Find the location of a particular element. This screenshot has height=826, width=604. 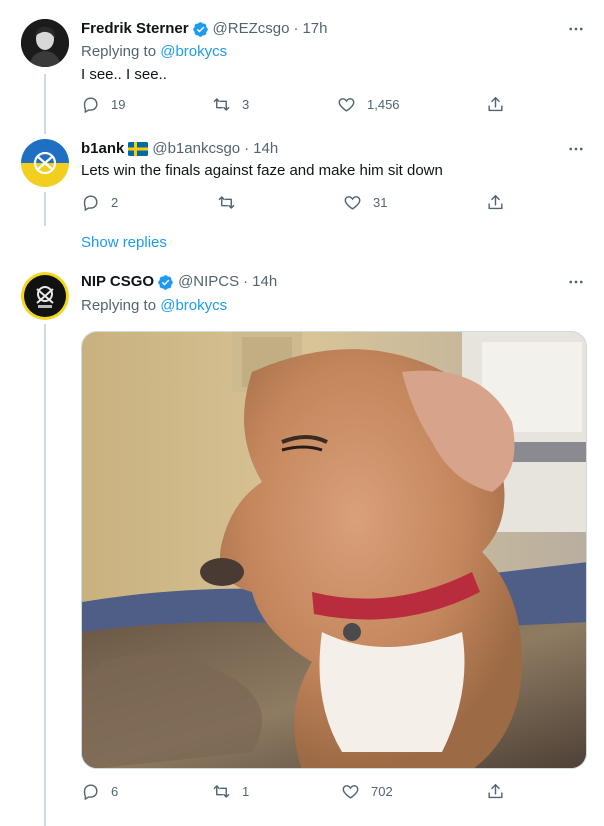

retweet-button: 1 is located at coordinates (230, 791).